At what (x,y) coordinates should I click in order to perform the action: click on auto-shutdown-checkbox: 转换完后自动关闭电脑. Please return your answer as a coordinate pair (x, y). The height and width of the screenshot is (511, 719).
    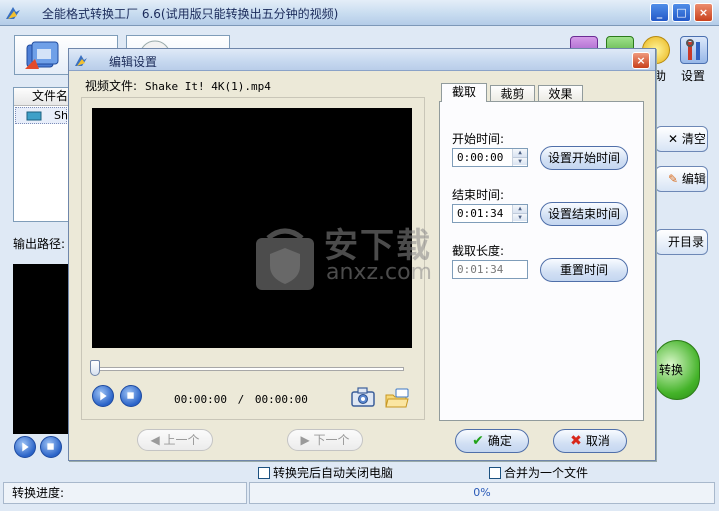
    Looking at the image, I should click on (325, 472).